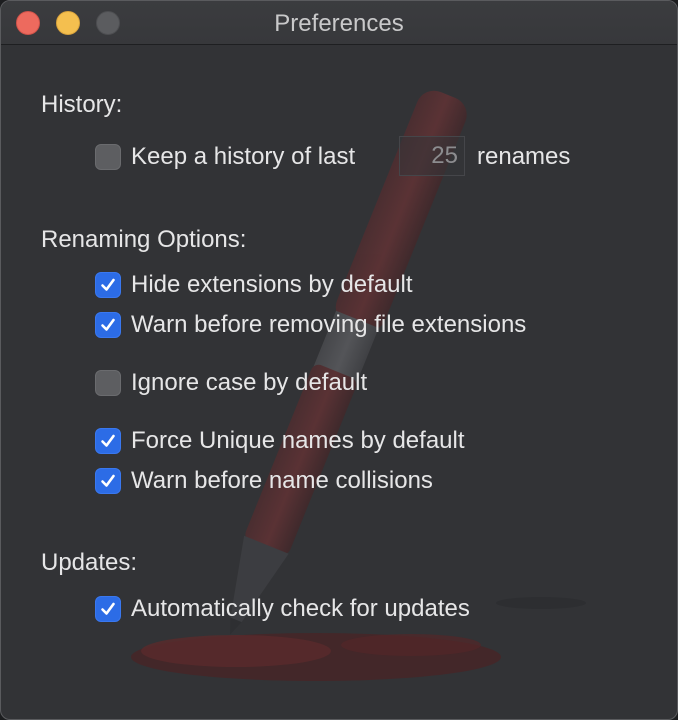 The image size is (678, 720). I want to click on ignore-case-option: Ignore case by default, so click(231, 383).